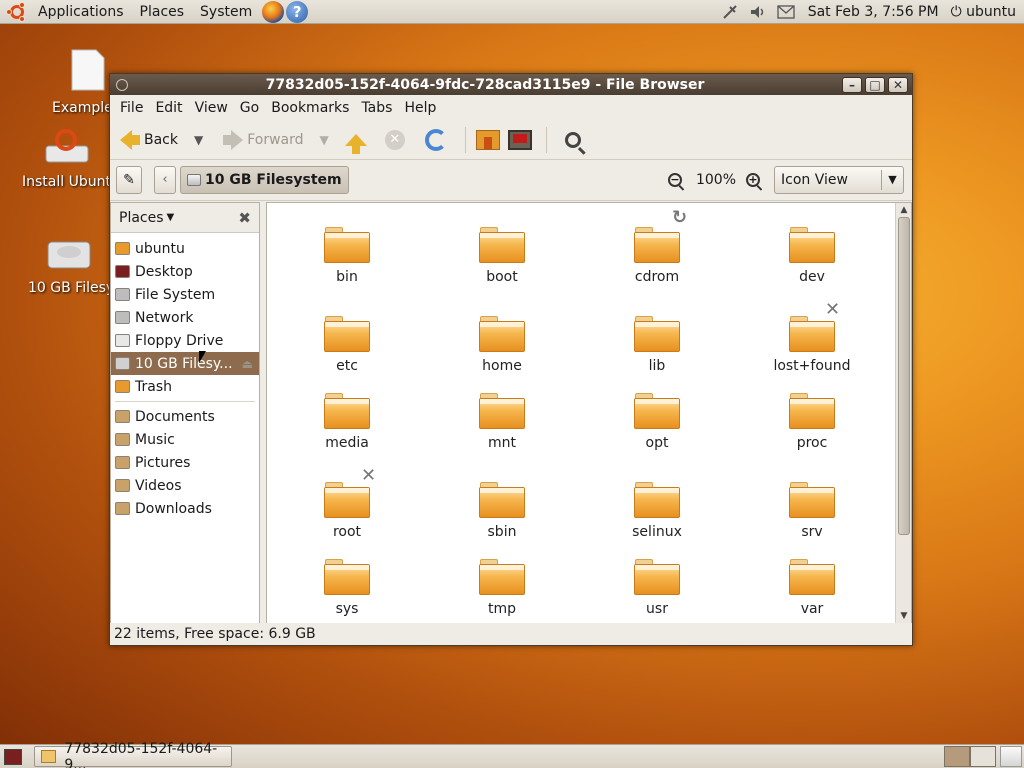 The height and width of the screenshot is (768, 1024). Describe the element at coordinates (162, 12) in the screenshot. I see `places-menu: Places` at that location.